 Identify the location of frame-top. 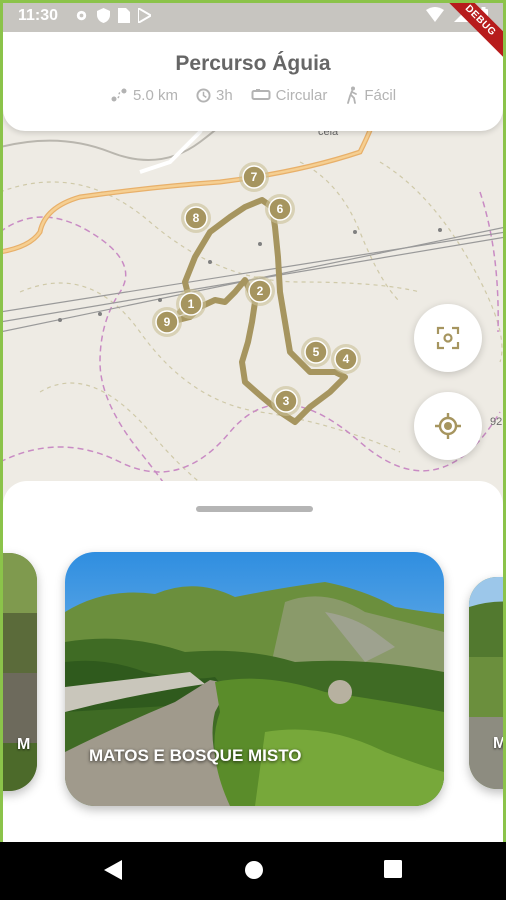
(253, 1).